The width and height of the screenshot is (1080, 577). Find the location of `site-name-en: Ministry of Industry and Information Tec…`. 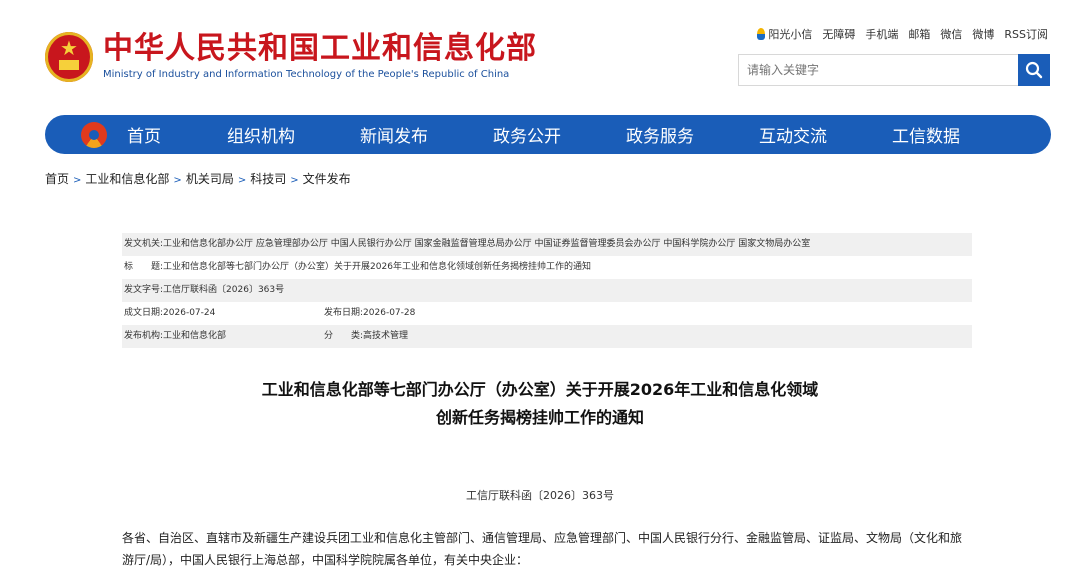

site-name-en: Ministry of Industry and Information Tec… is located at coordinates (306, 74).